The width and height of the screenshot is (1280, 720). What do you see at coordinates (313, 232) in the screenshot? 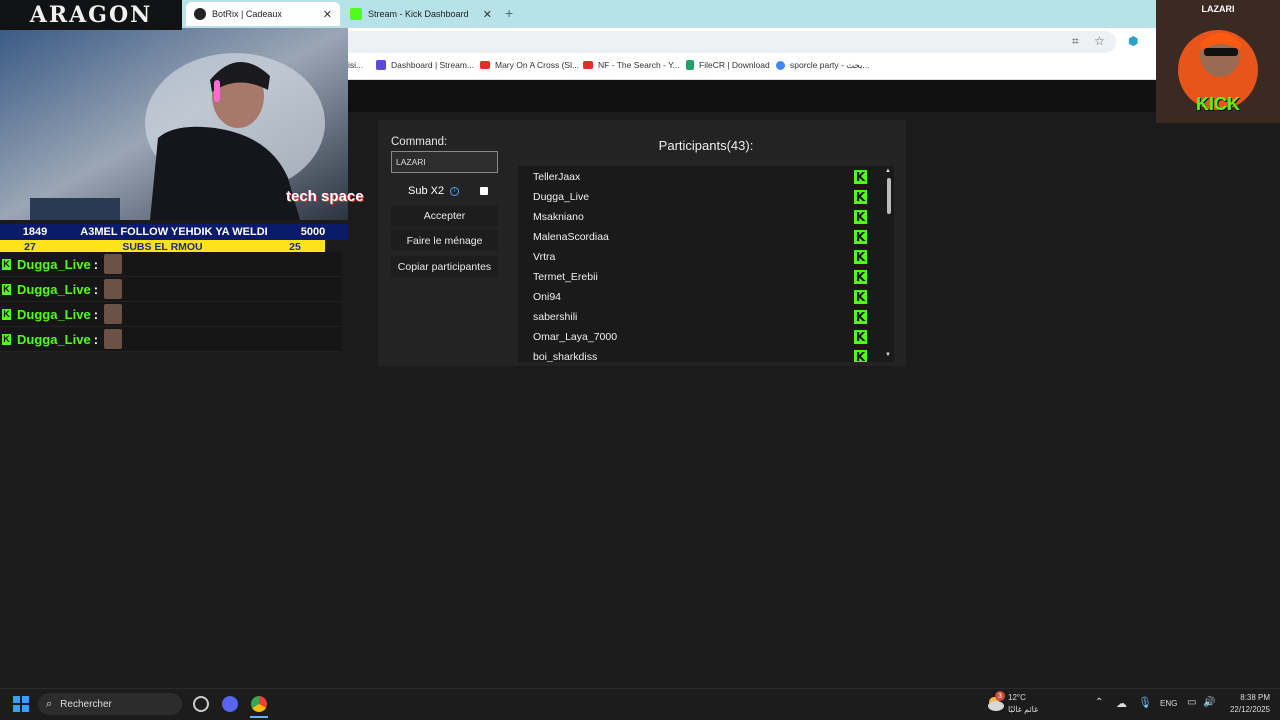
I see `follow-goal: 5000` at bounding box center [313, 232].